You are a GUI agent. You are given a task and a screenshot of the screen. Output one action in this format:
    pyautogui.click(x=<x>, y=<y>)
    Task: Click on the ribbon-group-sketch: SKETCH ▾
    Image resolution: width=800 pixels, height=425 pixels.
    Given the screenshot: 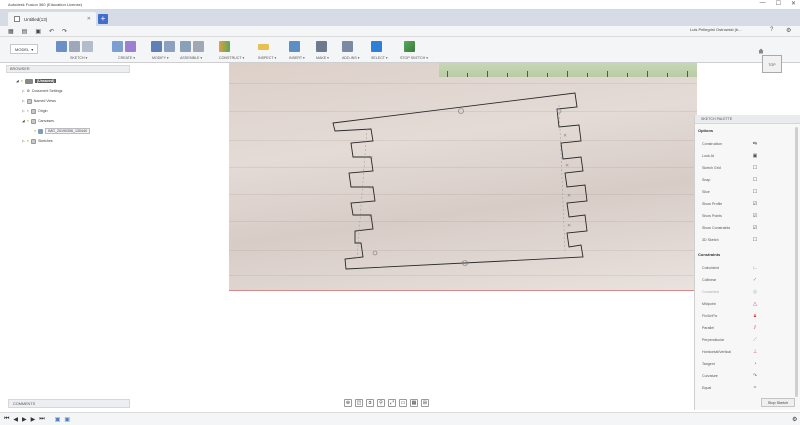 What is the action you would take?
    pyautogui.click(x=76, y=51)
    